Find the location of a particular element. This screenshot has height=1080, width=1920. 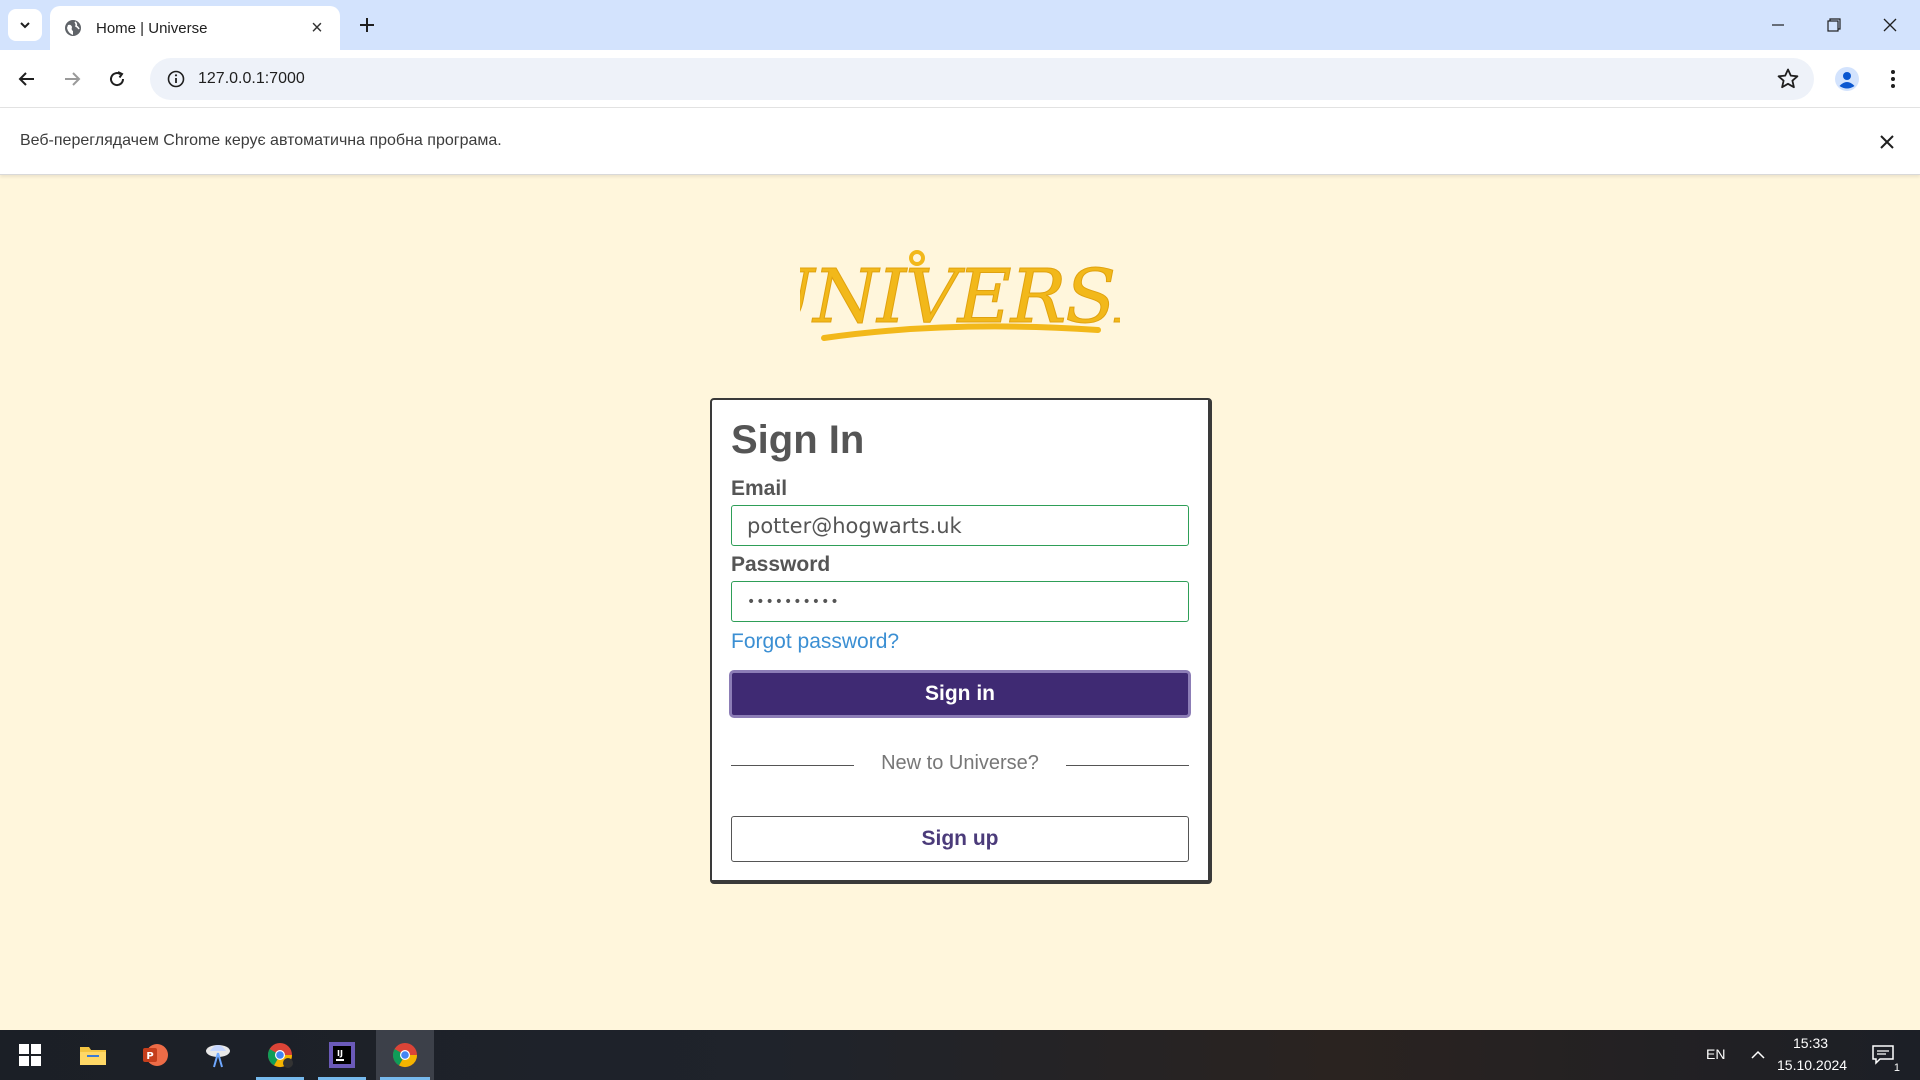

forward-button is located at coordinates (72, 79).